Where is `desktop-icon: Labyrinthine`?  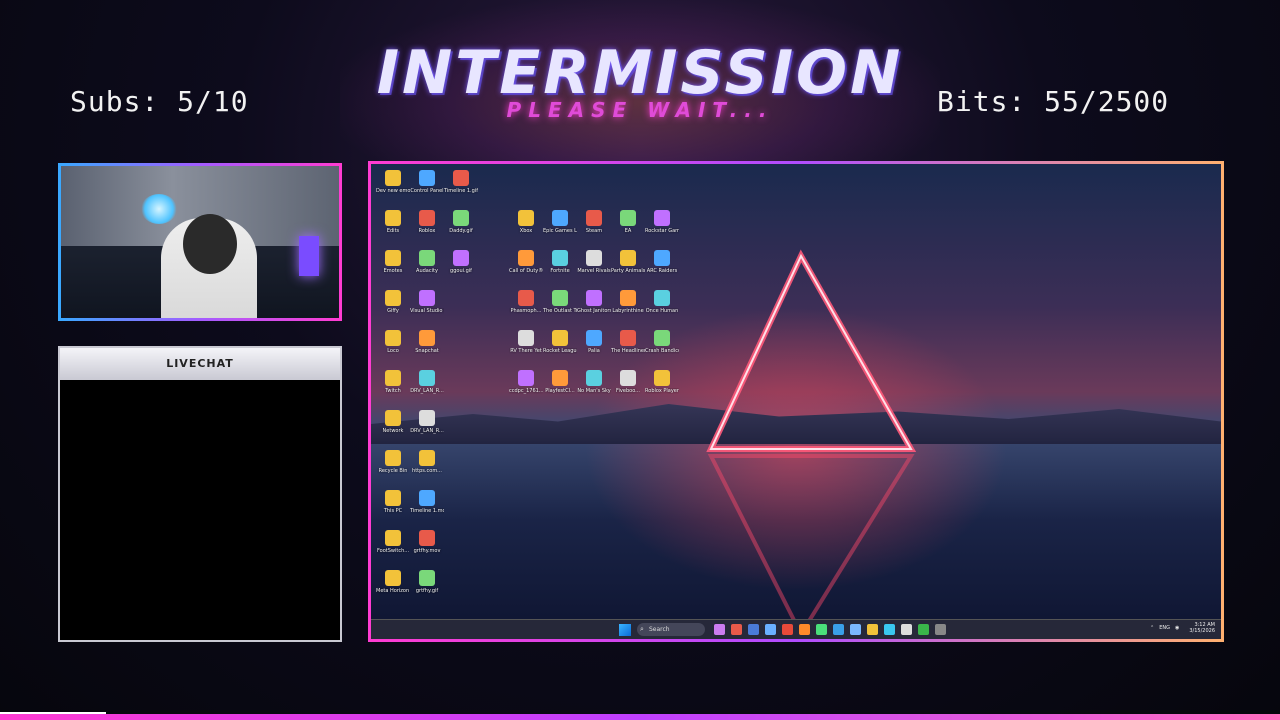
desktop-icon: Labyrinthine is located at coordinates (628, 302).